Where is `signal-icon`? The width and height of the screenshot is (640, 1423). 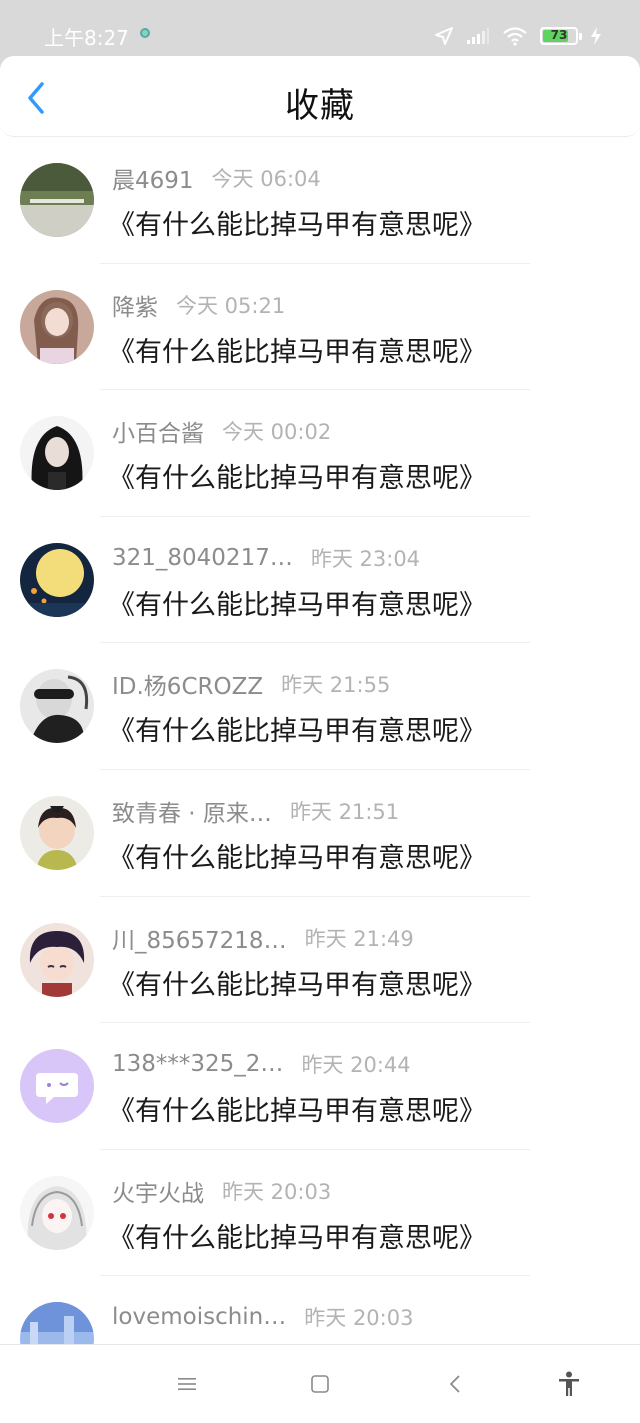
signal-icon is located at coordinates (478, 36).